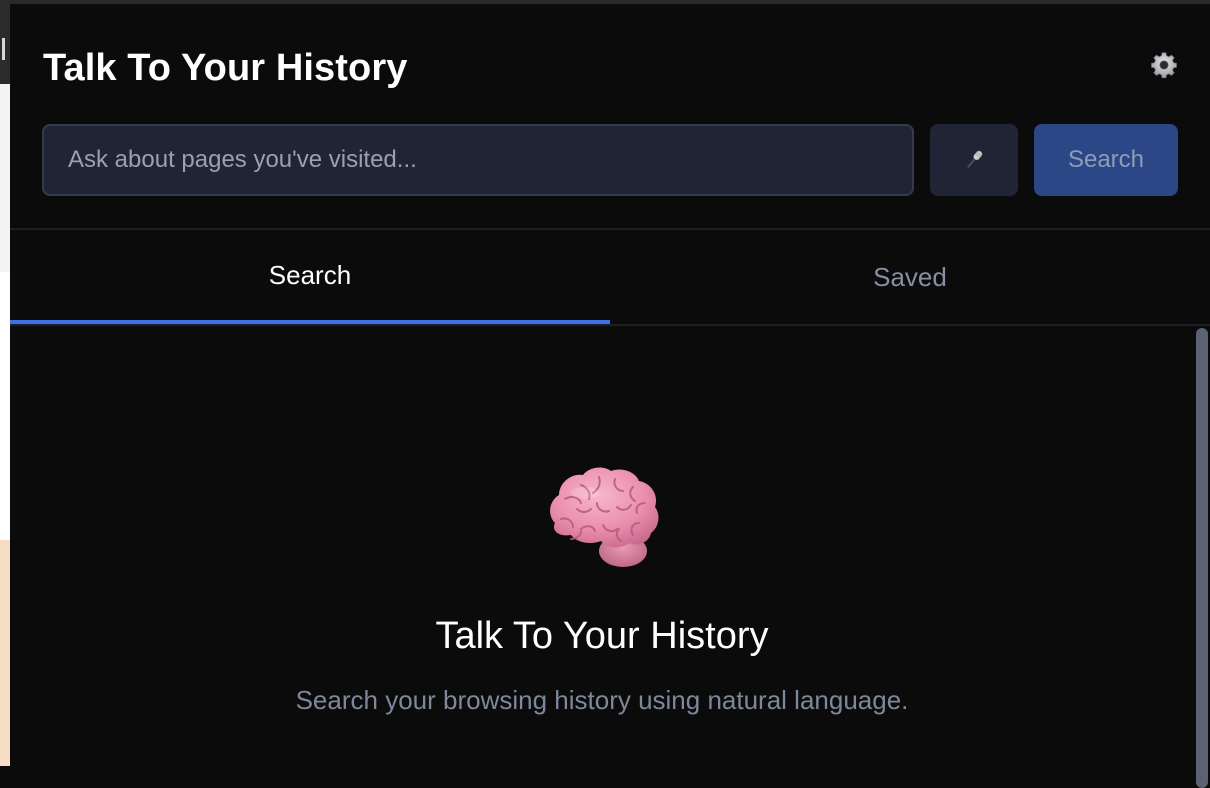 The height and width of the screenshot is (788, 1210). I want to click on tab-bar: Search Saved, so click(610, 277).